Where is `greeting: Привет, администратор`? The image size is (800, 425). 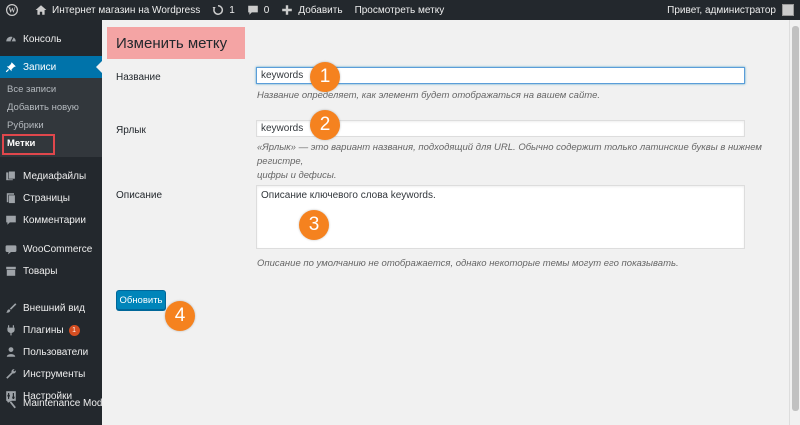 greeting: Привет, администратор is located at coordinates (721, 10).